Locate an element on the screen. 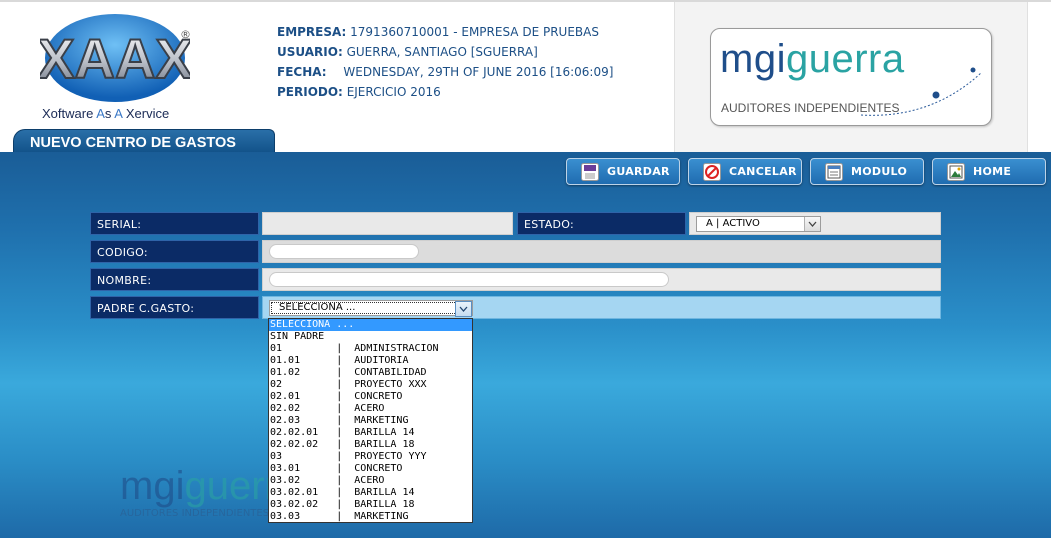 This screenshot has width=1051, height=538. home-button: HOME is located at coordinates (989, 171).